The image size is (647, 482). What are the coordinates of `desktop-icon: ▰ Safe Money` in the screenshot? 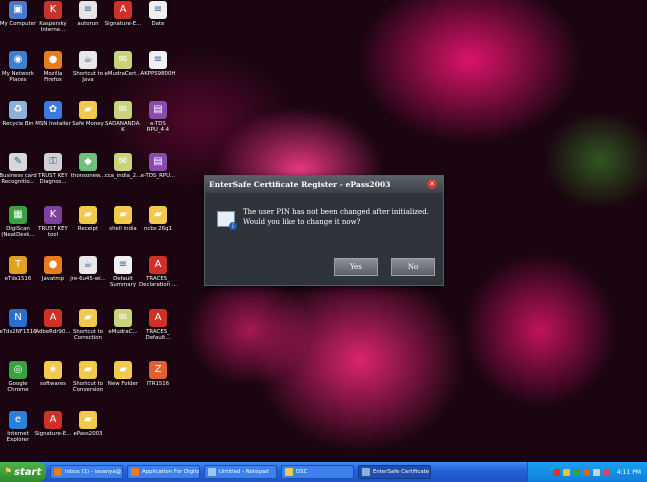 It's located at (88, 114).